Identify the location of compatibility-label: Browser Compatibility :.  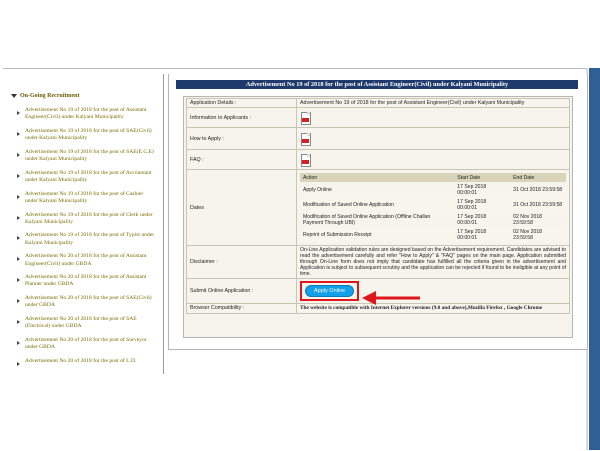
(241, 308).